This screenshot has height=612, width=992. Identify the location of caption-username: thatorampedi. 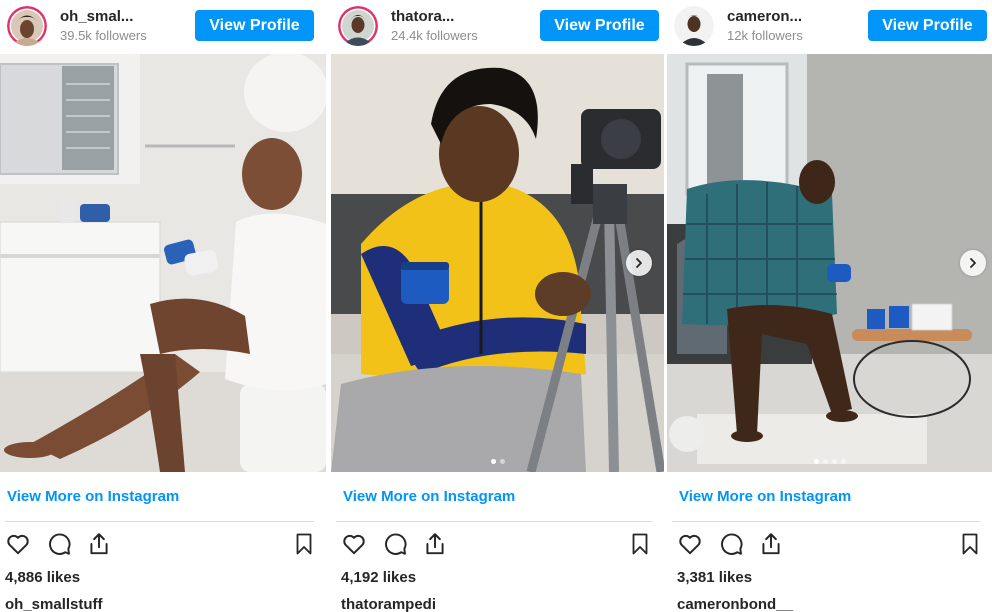
(388, 604).